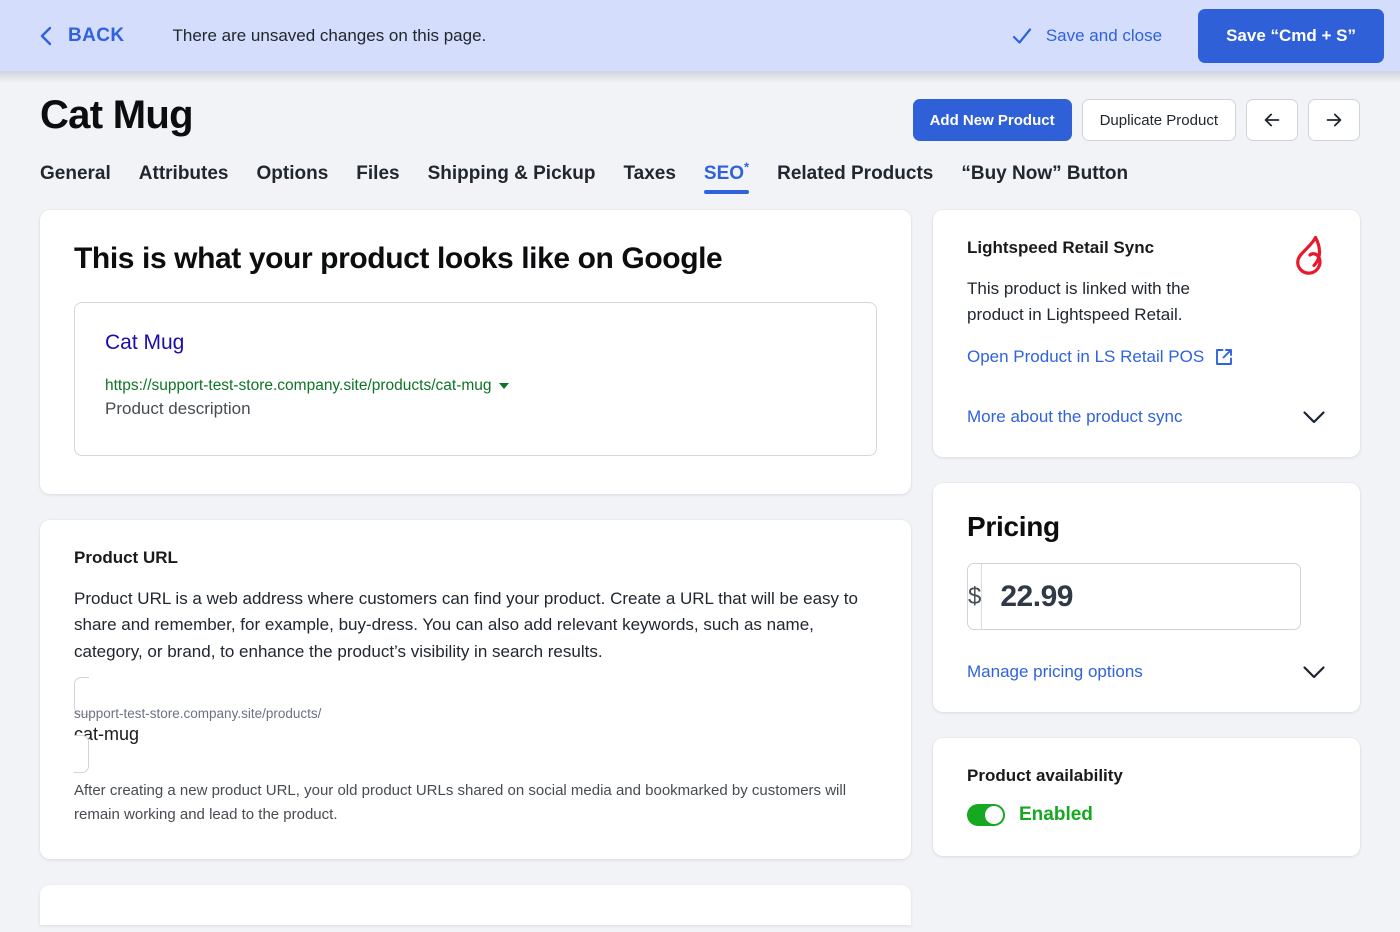 This screenshot has height=932, width=1400. What do you see at coordinates (503, 386) in the screenshot?
I see `caret-down-icon` at bounding box center [503, 386].